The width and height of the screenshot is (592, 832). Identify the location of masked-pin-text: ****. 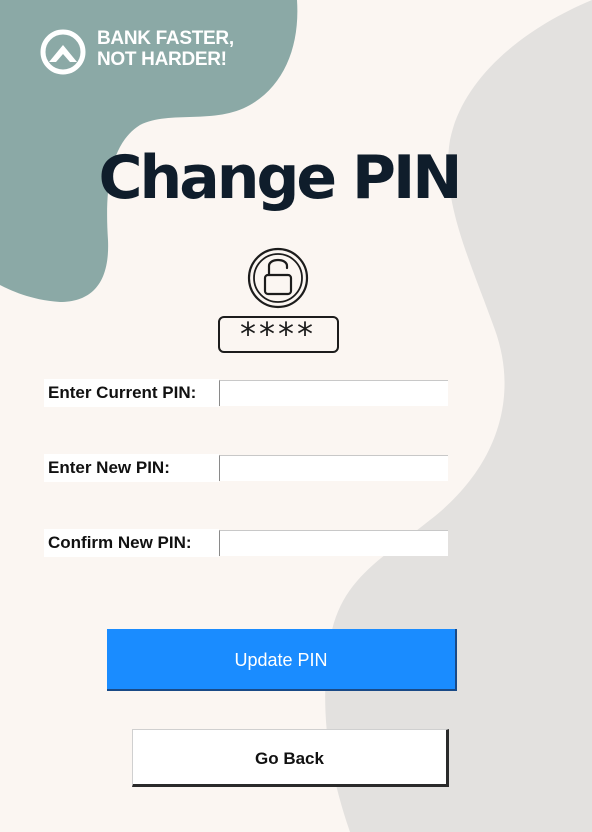
(278, 334).